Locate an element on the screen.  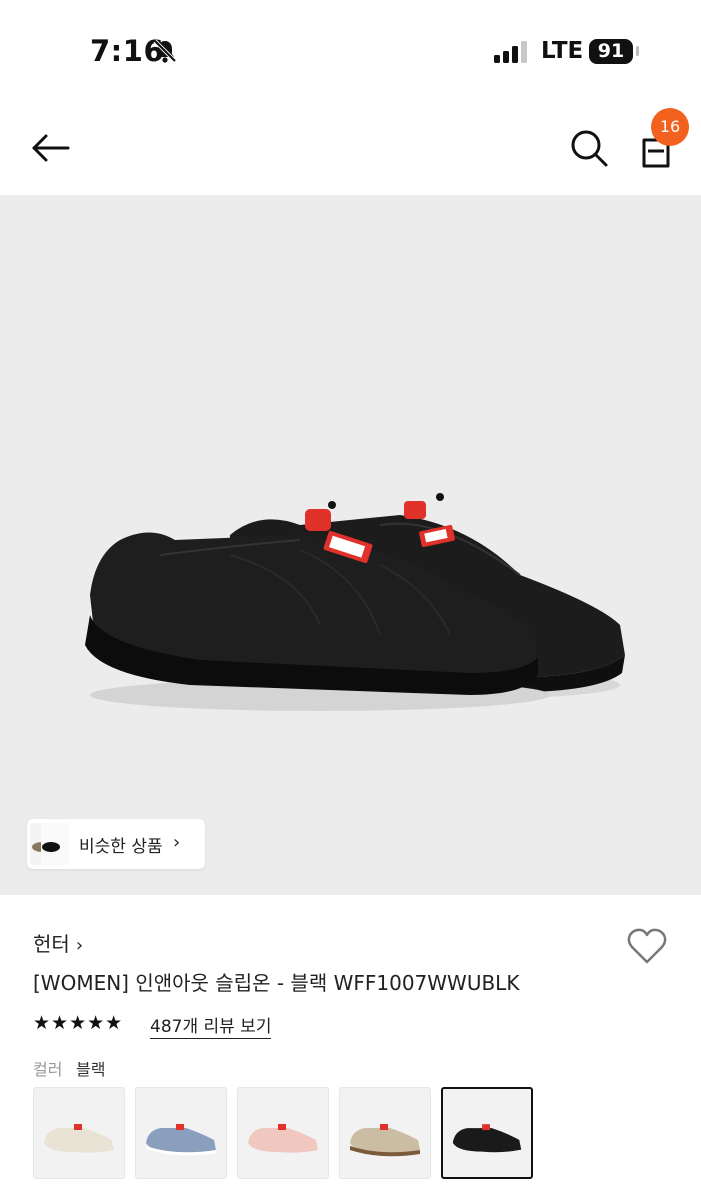
reviews-link: 487개 리뷰 보기 is located at coordinates (211, 1025).